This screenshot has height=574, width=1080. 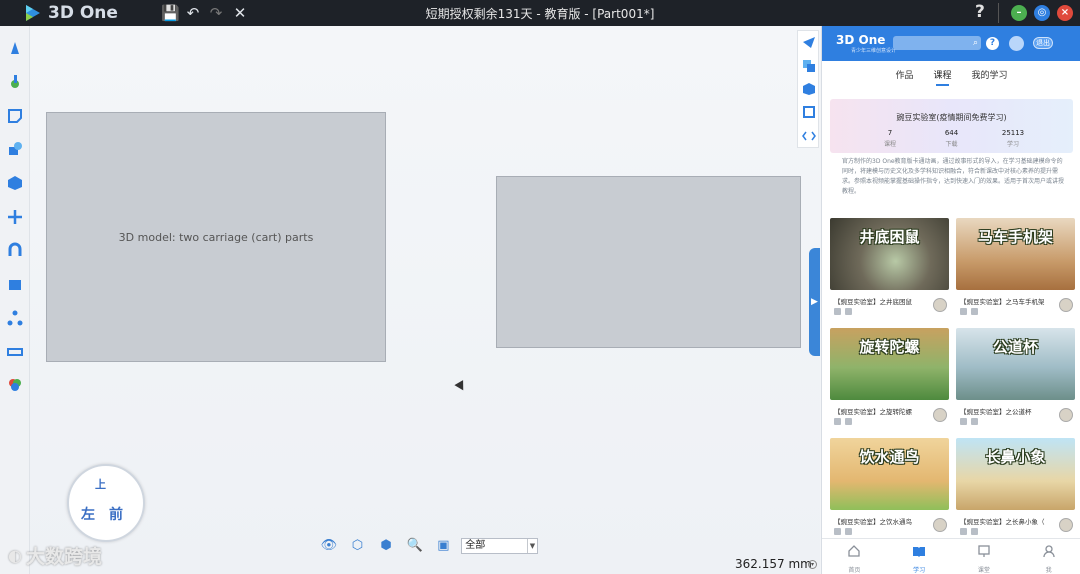 I want to click on course-thumb-title: 井底困鼠, so click(x=889, y=237).